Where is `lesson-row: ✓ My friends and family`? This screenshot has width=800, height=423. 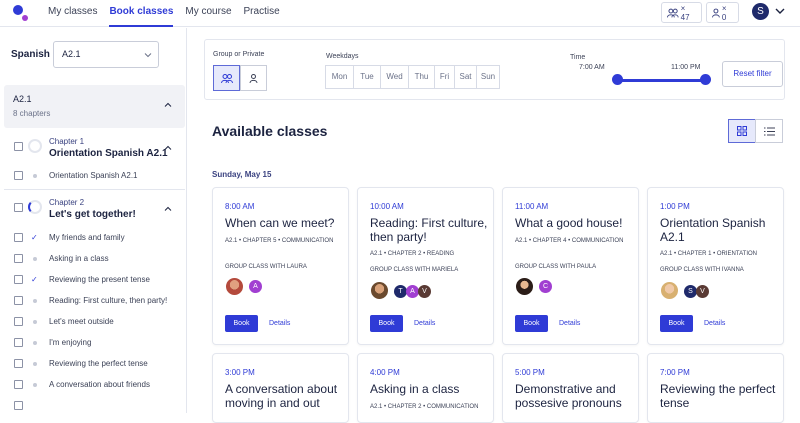 lesson-row: ✓ My friends and family is located at coordinates (93, 238).